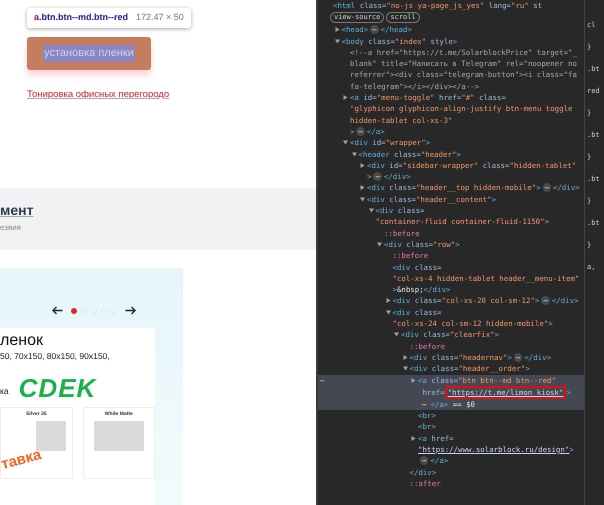 This screenshot has height=505, width=604. What do you see at coordinates (55, 356) in the screenshot?
I see `banner-sizes: 50, 70x150, 80x150, 90x150,` at bounding box center [55, 356].